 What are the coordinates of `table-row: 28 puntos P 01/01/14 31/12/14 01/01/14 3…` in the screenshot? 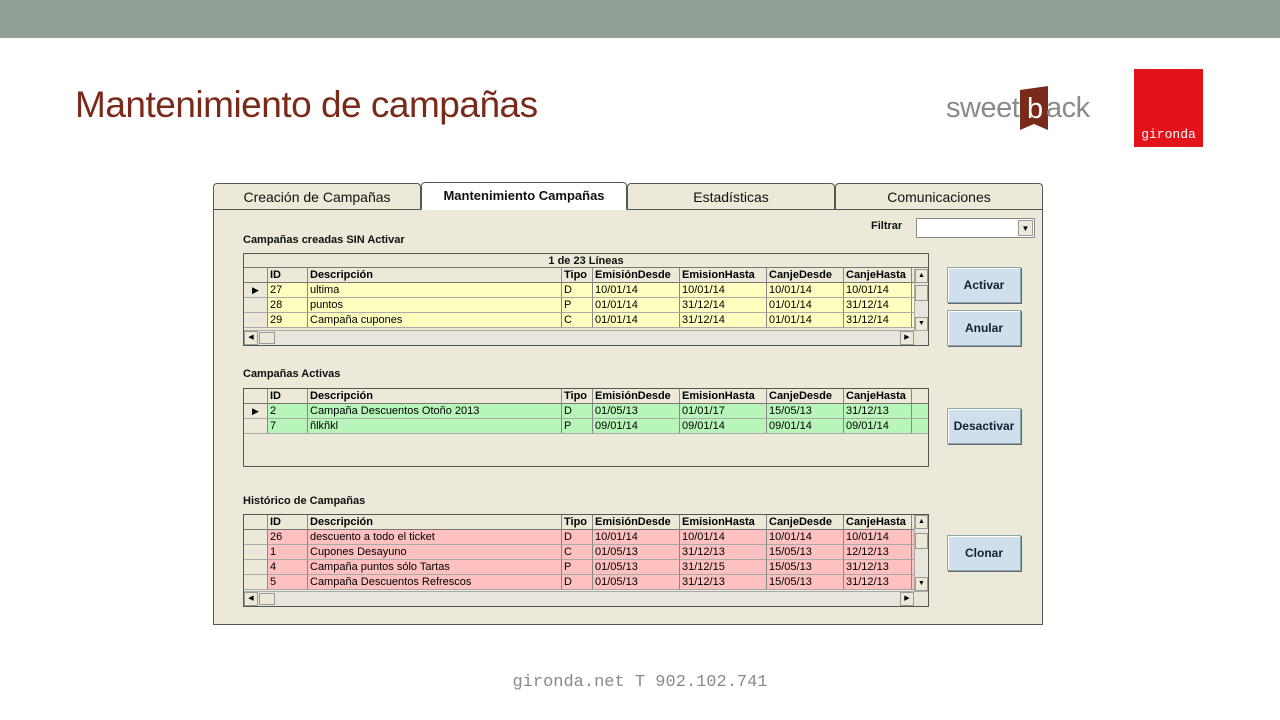 It's located at (586, 305).